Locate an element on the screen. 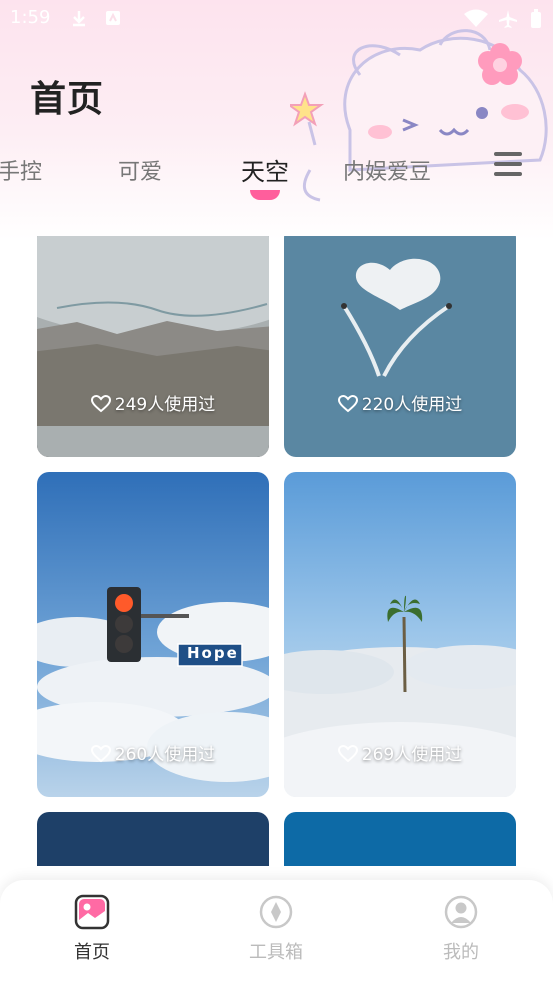 This screenshot has height=984, width=553. usage-label: 269人使用过 is located at coordinates (400, 752).